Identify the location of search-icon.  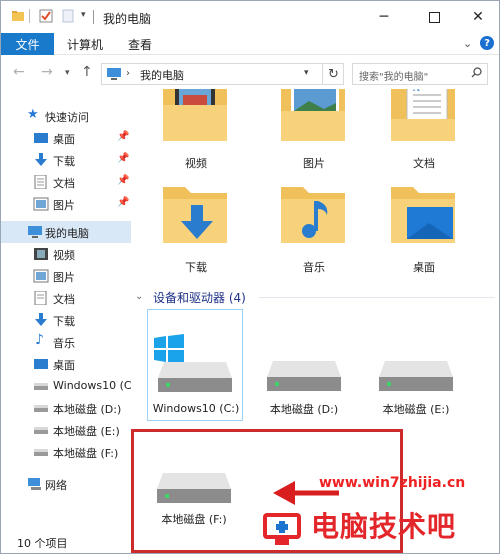
(476, 72).